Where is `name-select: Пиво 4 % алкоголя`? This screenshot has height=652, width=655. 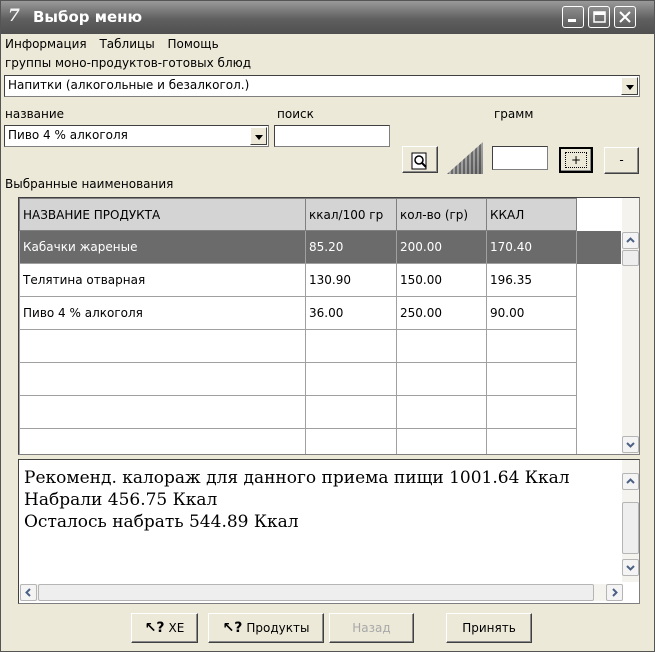
name-select: Пиво 4 % алкоголя is located at coordinates (136, 136).